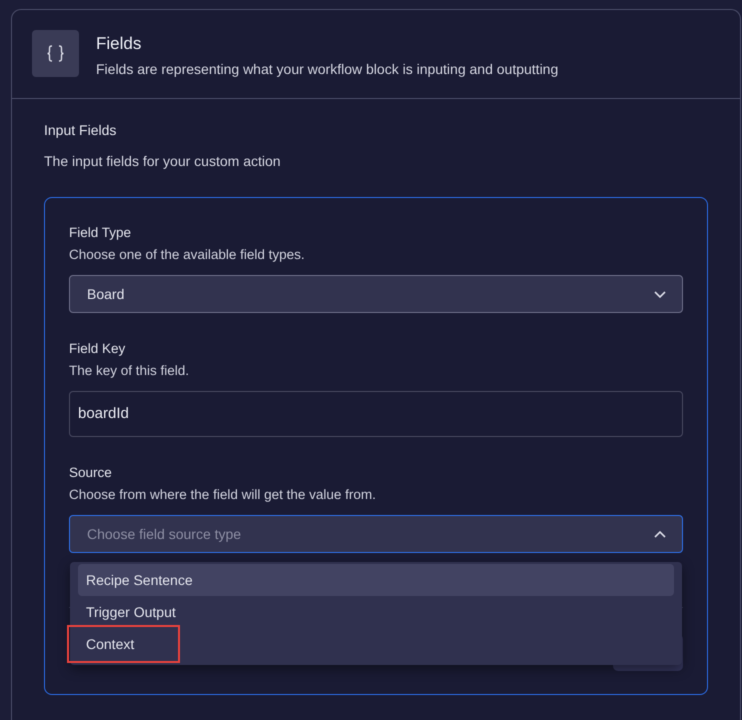 The image size is (742, 720). I want to click on dropdown-option: Recipe Sentence, so click(376, 580).